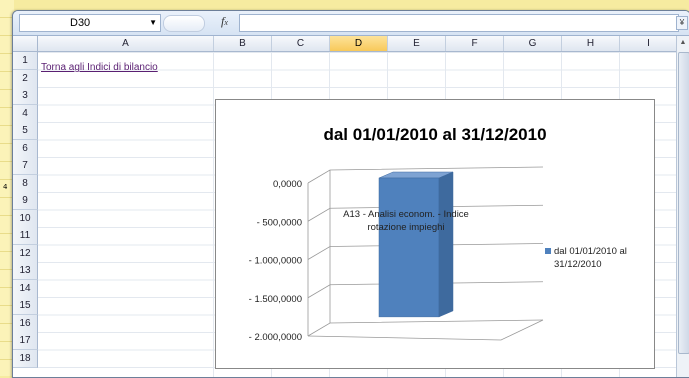 The image size is (689, 378). I want to click on column-header-g: G, so click(533, 43).